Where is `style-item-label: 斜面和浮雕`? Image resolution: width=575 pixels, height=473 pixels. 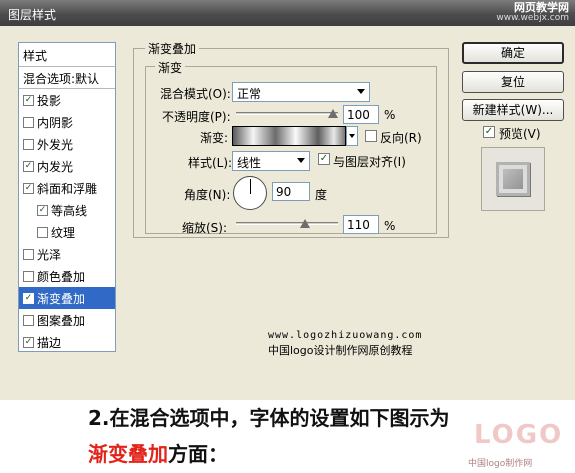
style-item-label: 斜面和浮雕 is located at coordinates (67, 188).